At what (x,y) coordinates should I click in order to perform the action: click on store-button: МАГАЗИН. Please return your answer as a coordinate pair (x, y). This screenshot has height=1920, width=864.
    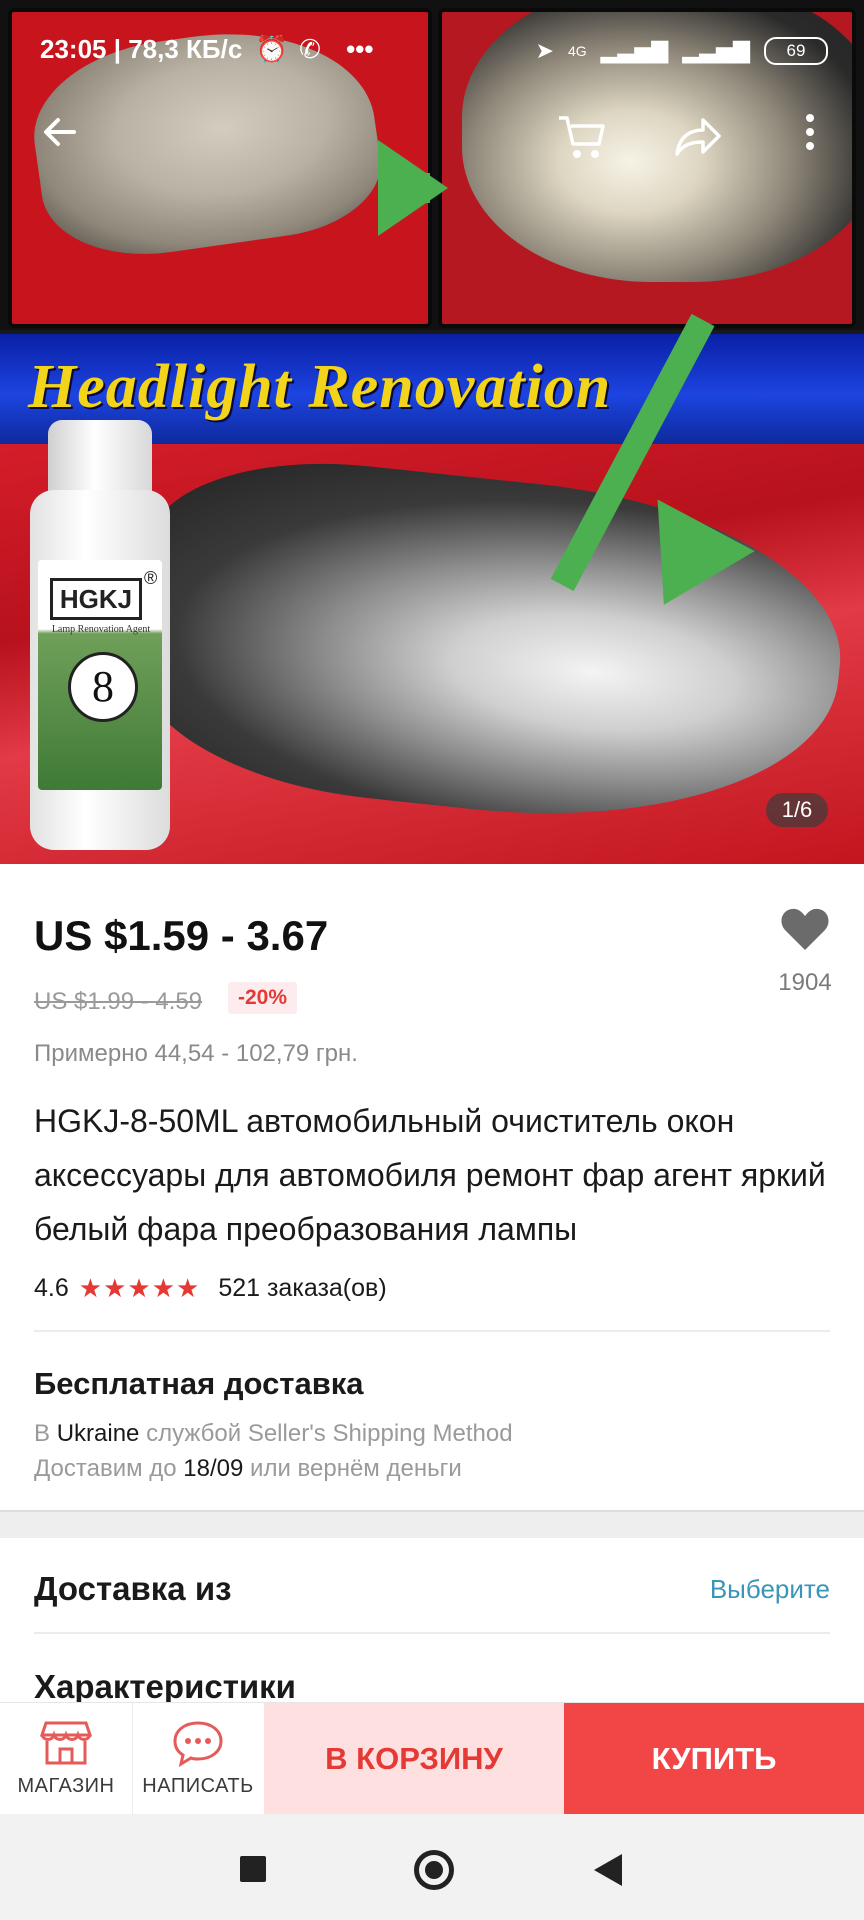
    Looking at the image, I should click on (66, 1759).